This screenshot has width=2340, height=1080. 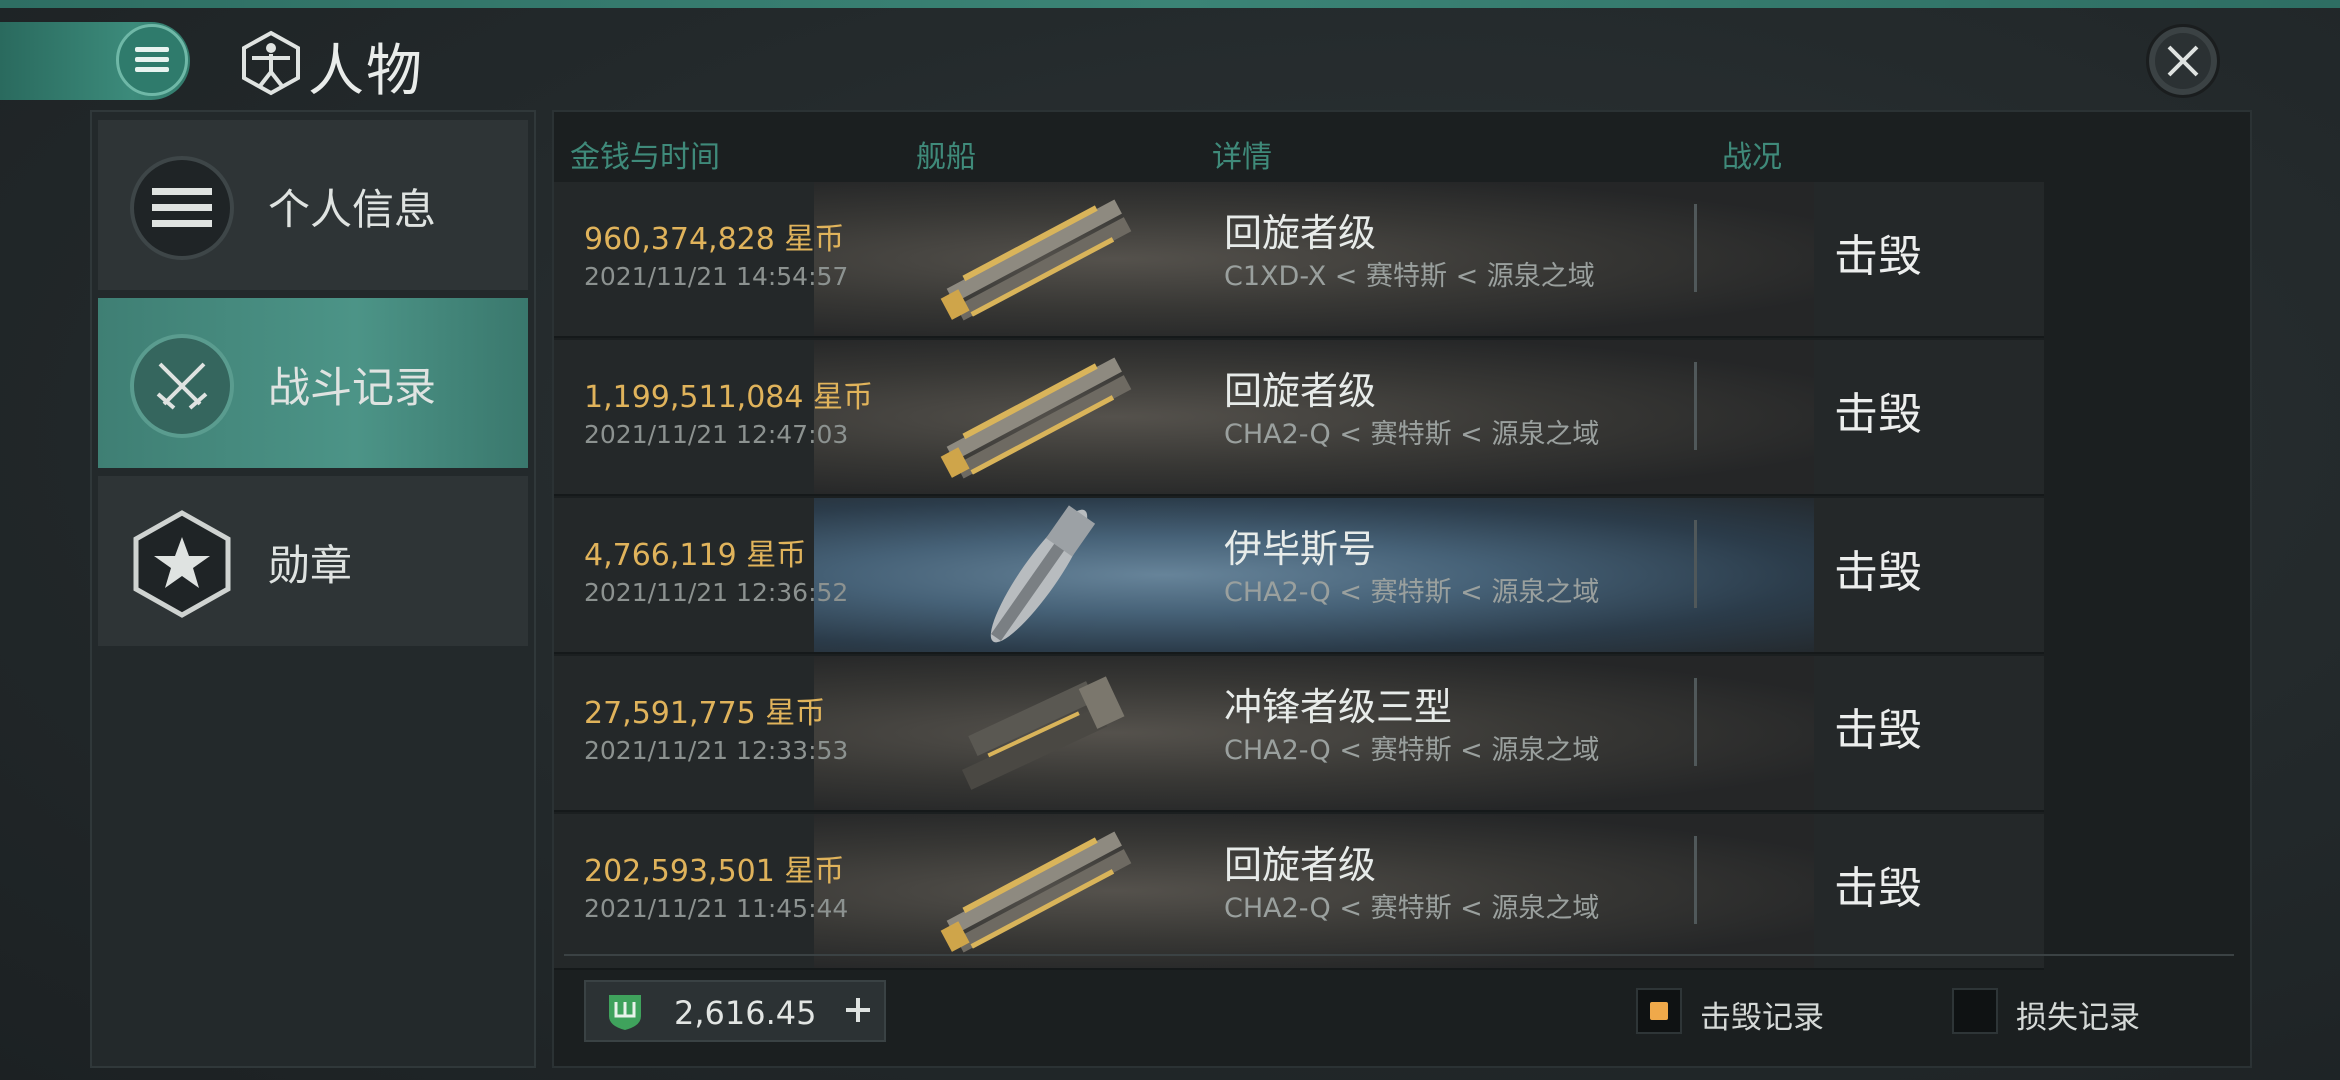 What do you see at coordinates (352, 387) in the screenshot?
I see `sidebar-item-label: 战斗记录` at bounding box center [352, 387].